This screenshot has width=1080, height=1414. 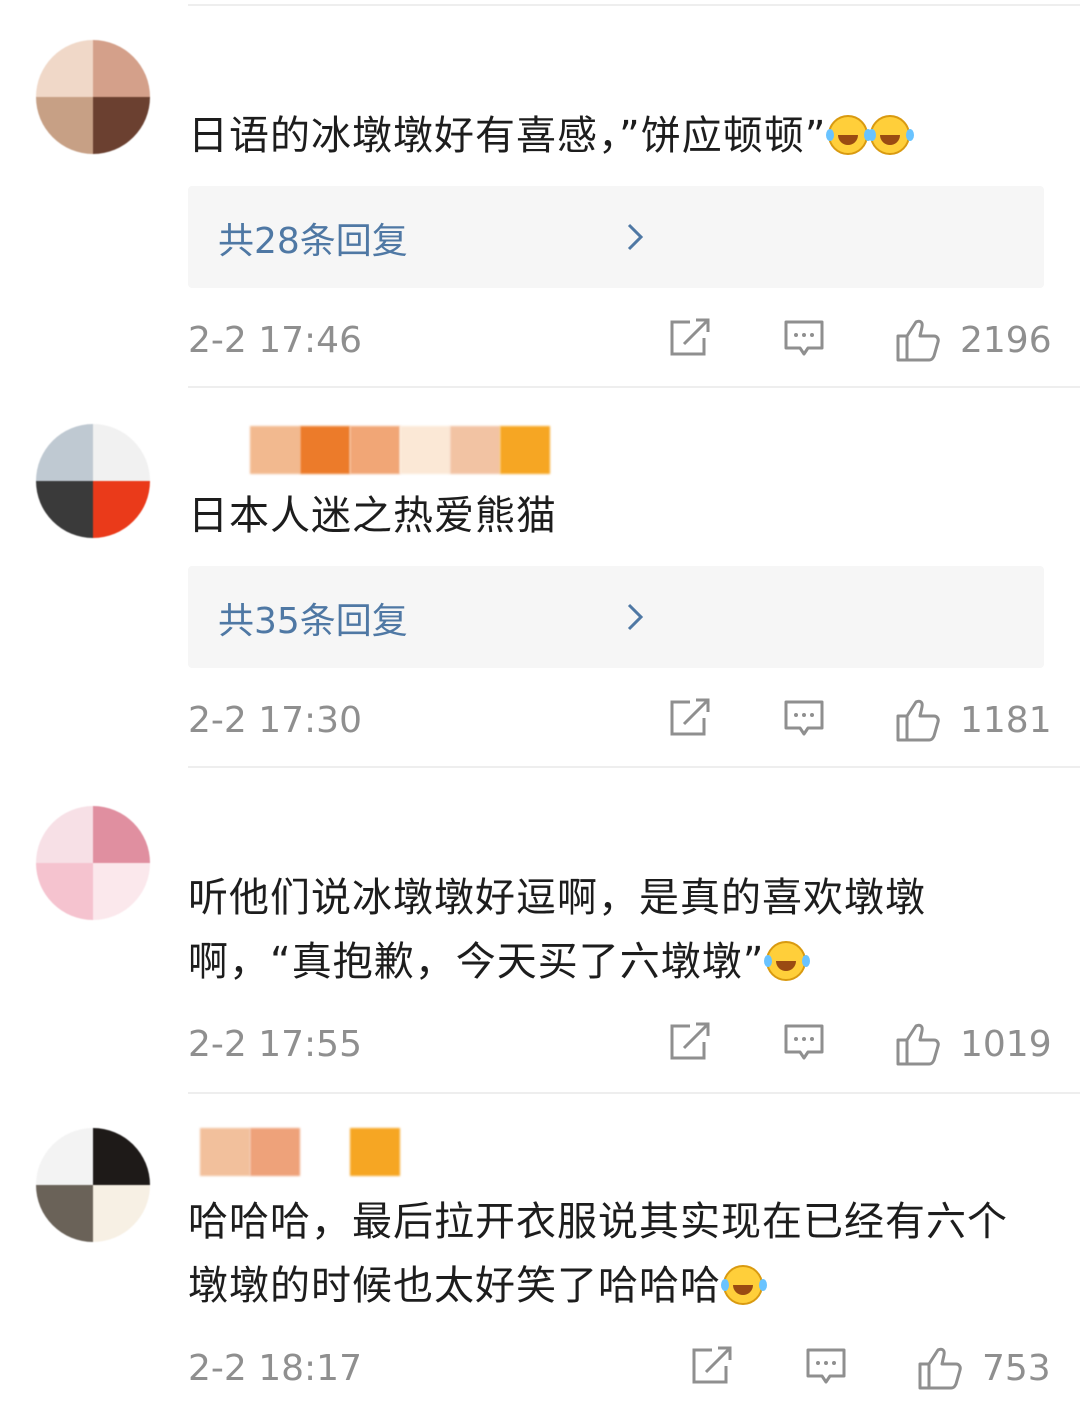 I want to click on timestamp: 2-2 17:46, so click(x=275, y=340).